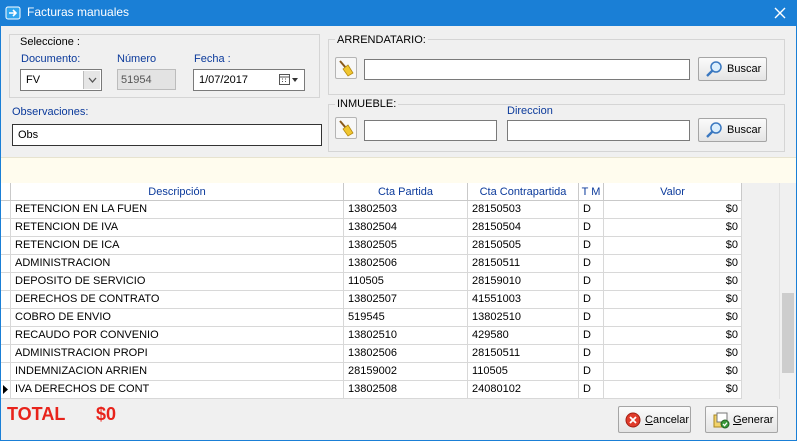 The width and height of the screenshot is (797, 441). I want to click on cancelar-button: Cancelar, so click(654, 419).